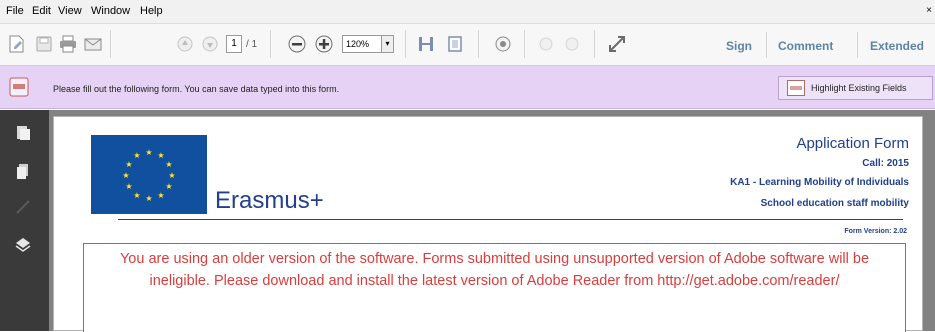 Image resolution: width=935 pixels, height=332 pixels. Describe the element at coordinates (503, 44) in the screenshot. I see `comment-bubble-icon` at that location.